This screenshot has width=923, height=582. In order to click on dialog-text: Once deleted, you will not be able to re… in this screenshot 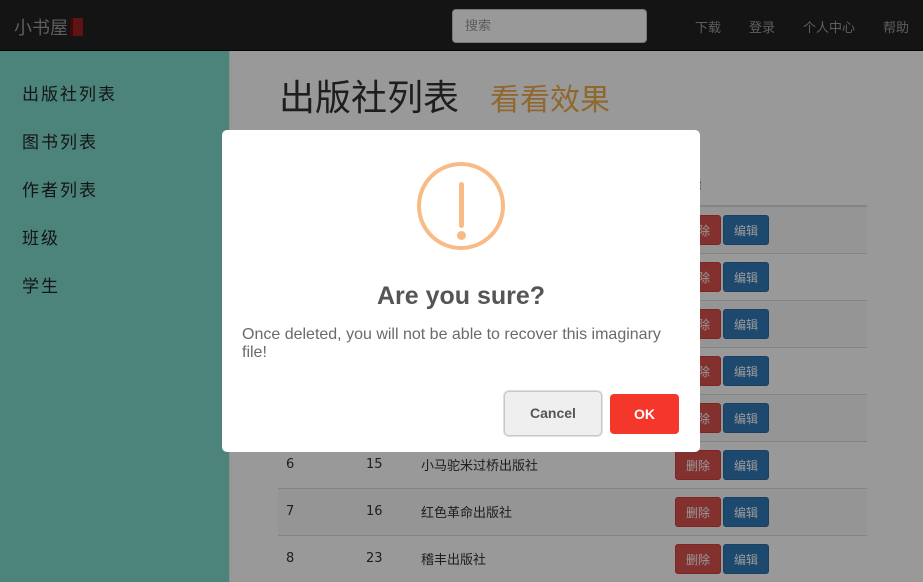, I will do `click(451, 343)`.